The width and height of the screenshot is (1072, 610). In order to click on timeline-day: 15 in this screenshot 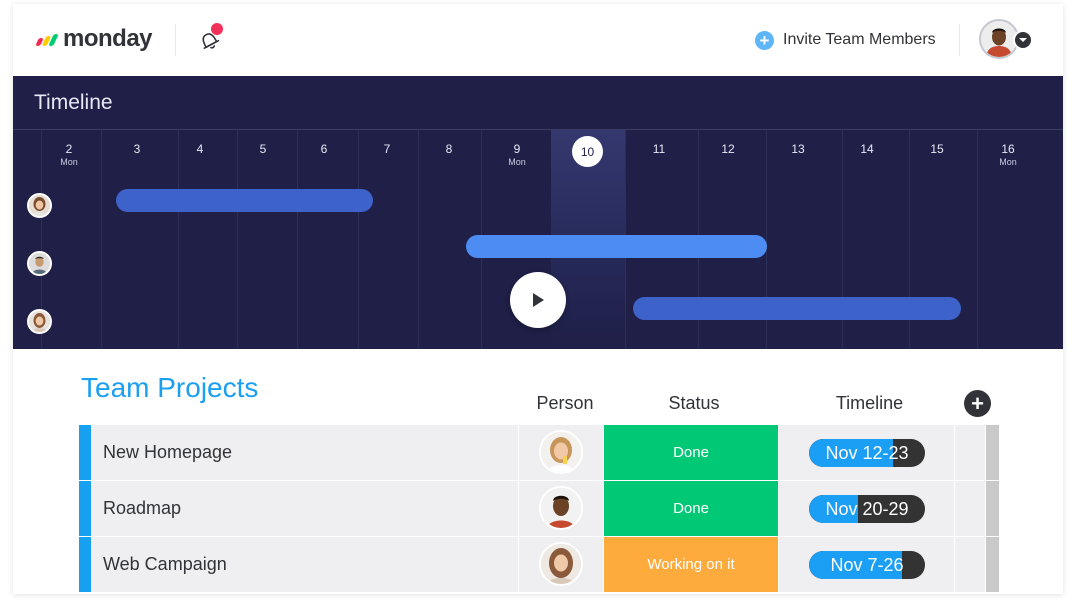, I will do `click(937, 149)`.